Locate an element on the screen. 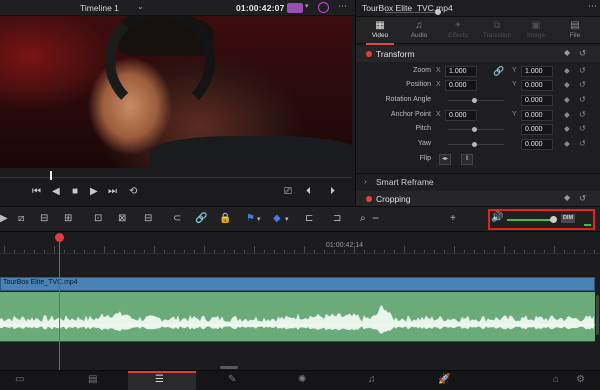 Image resolution: width=600 pixels, height=390 pixels. blade-tool-icon: ⧄ is located at coordinates (21, 218).